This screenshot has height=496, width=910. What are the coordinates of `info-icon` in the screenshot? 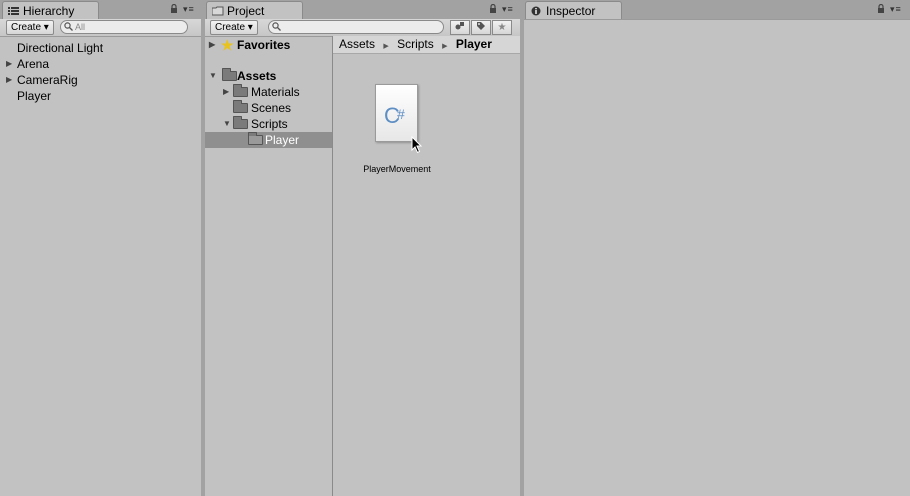 It's located at (536, 12).